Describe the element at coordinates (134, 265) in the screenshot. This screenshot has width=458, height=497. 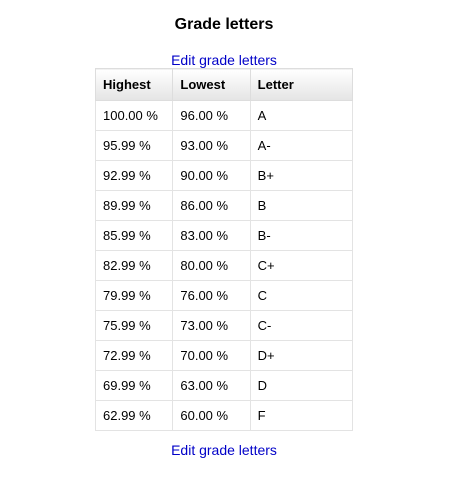
I see `cell-highest: 82.99 %` at that location.